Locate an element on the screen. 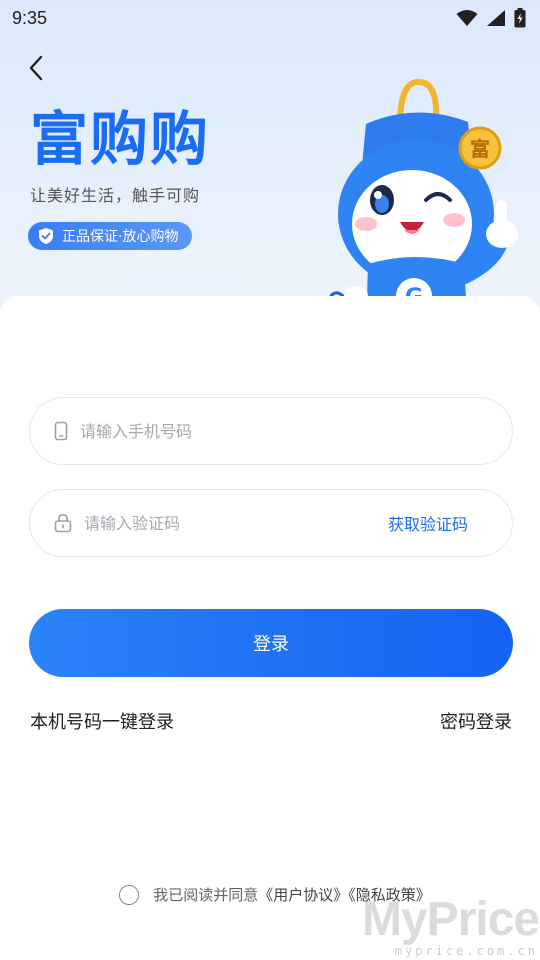  quality-badge: 正品保证·放心购物 is located at coordinates (110, 236).